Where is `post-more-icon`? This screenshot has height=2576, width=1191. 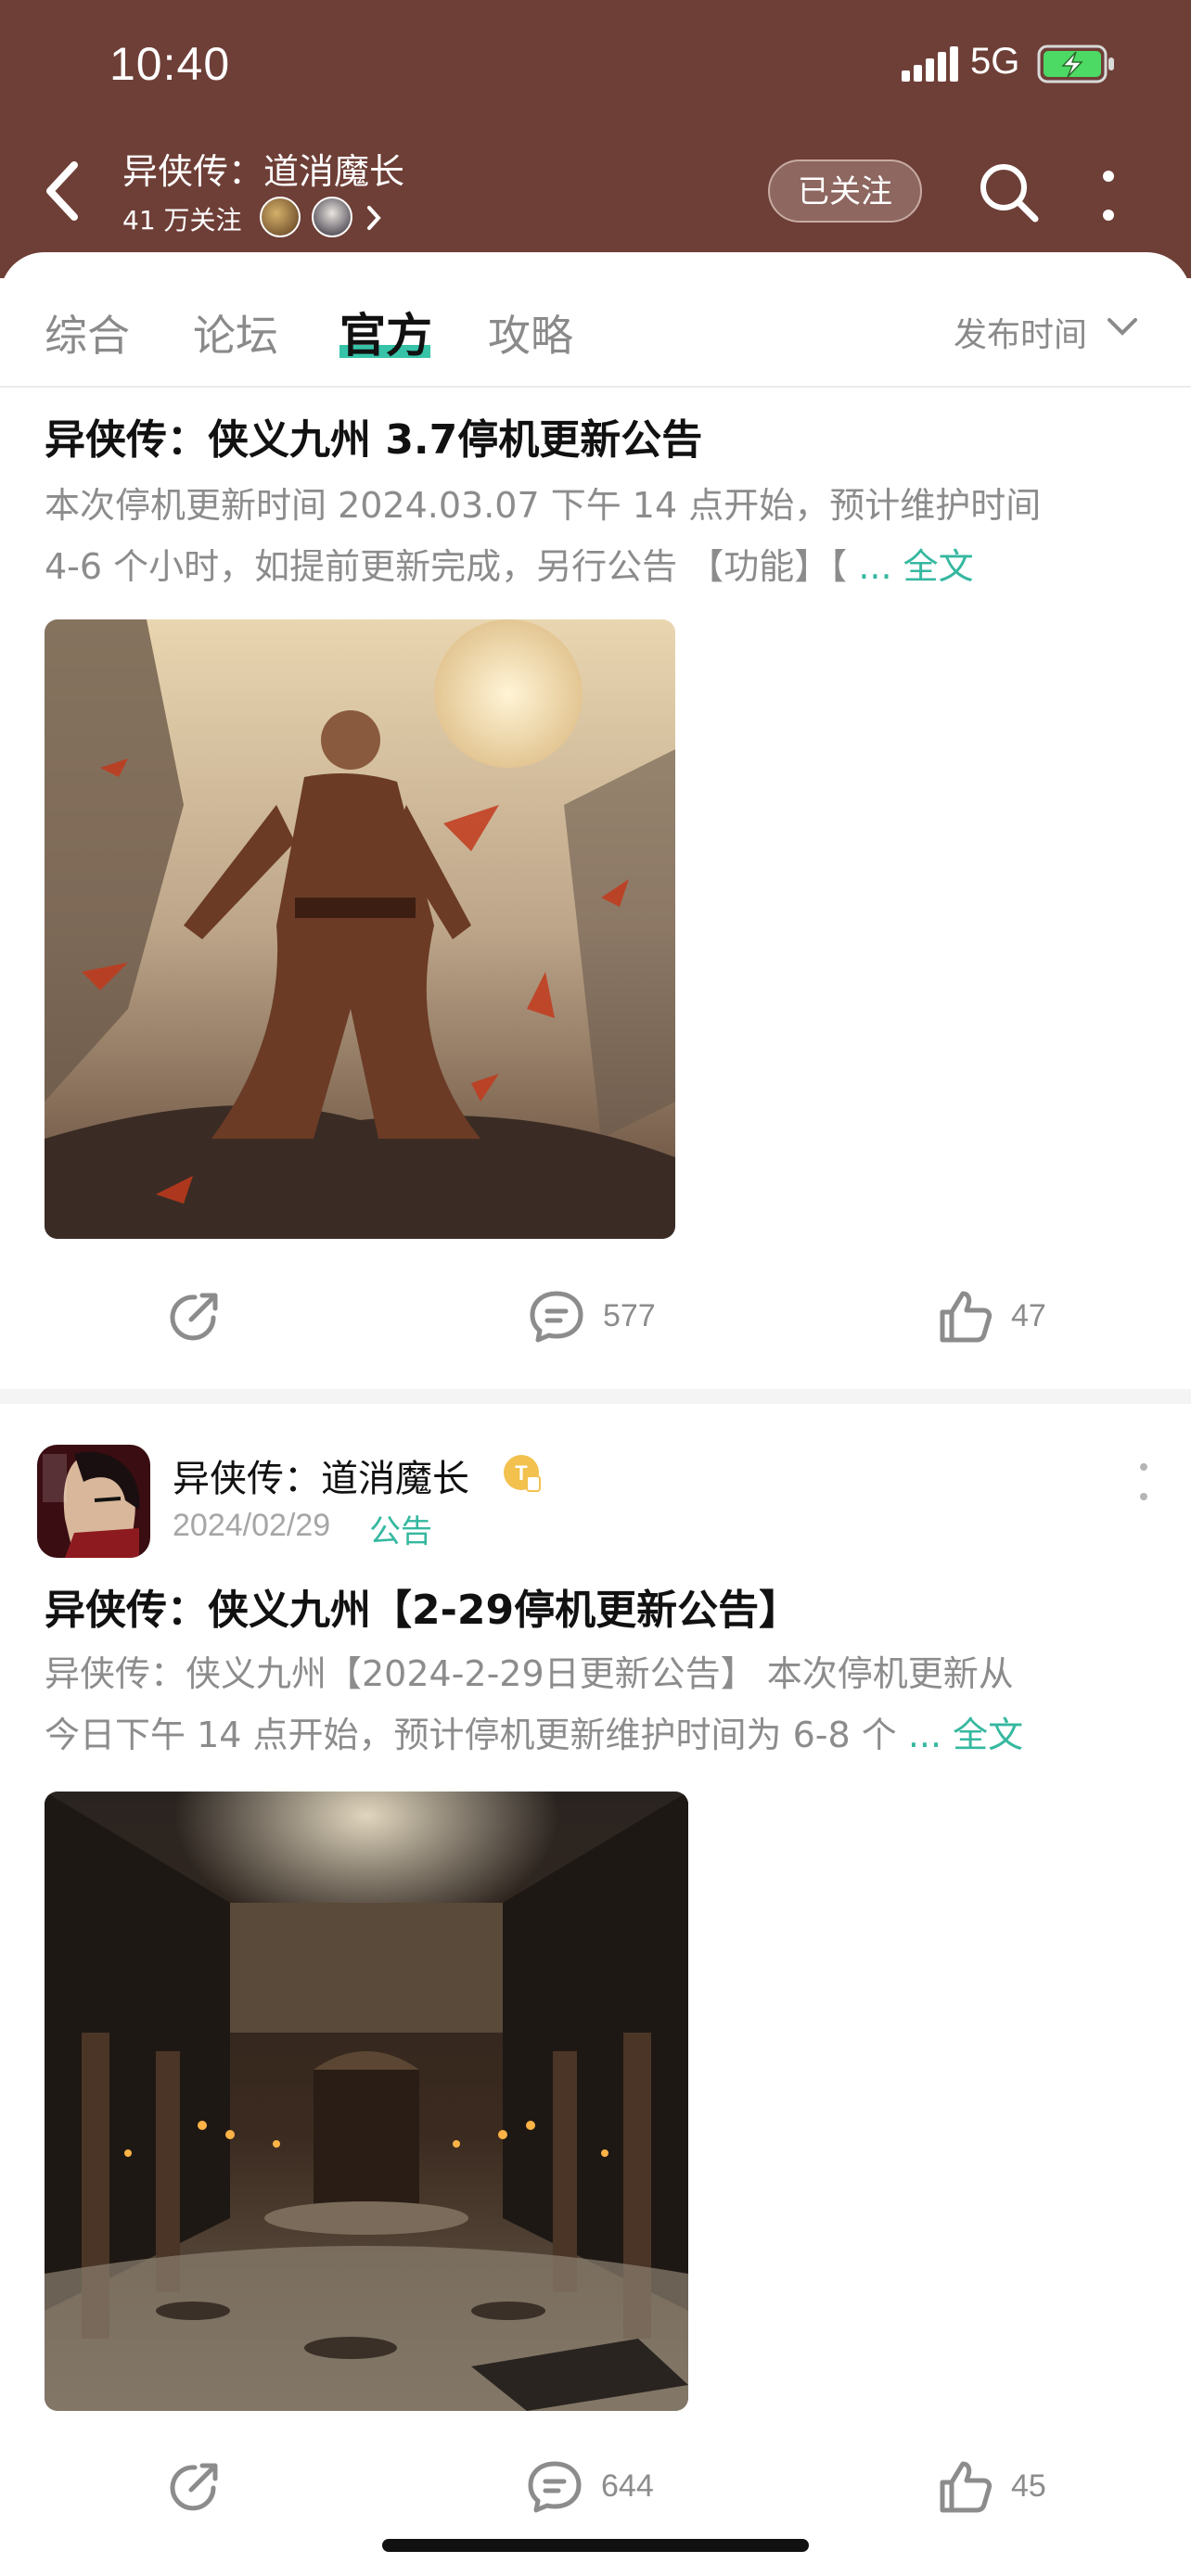
post-more-icon is located at coordinates (1143, 1481).